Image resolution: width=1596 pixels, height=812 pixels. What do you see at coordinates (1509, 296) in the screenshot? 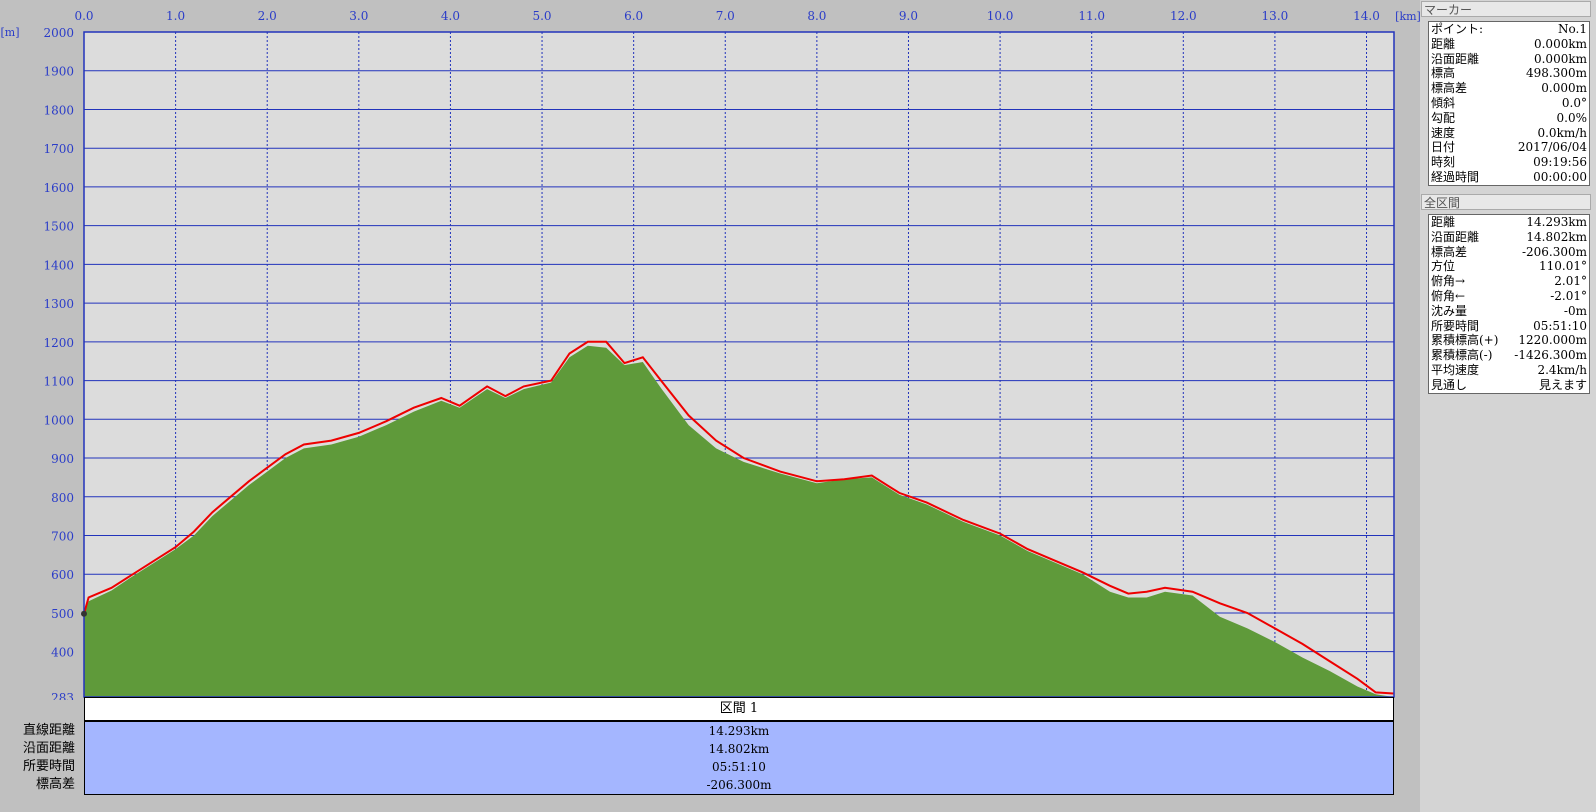
I see `info-row: 俯角← -2.01°` at bounding box center [1509, 296].